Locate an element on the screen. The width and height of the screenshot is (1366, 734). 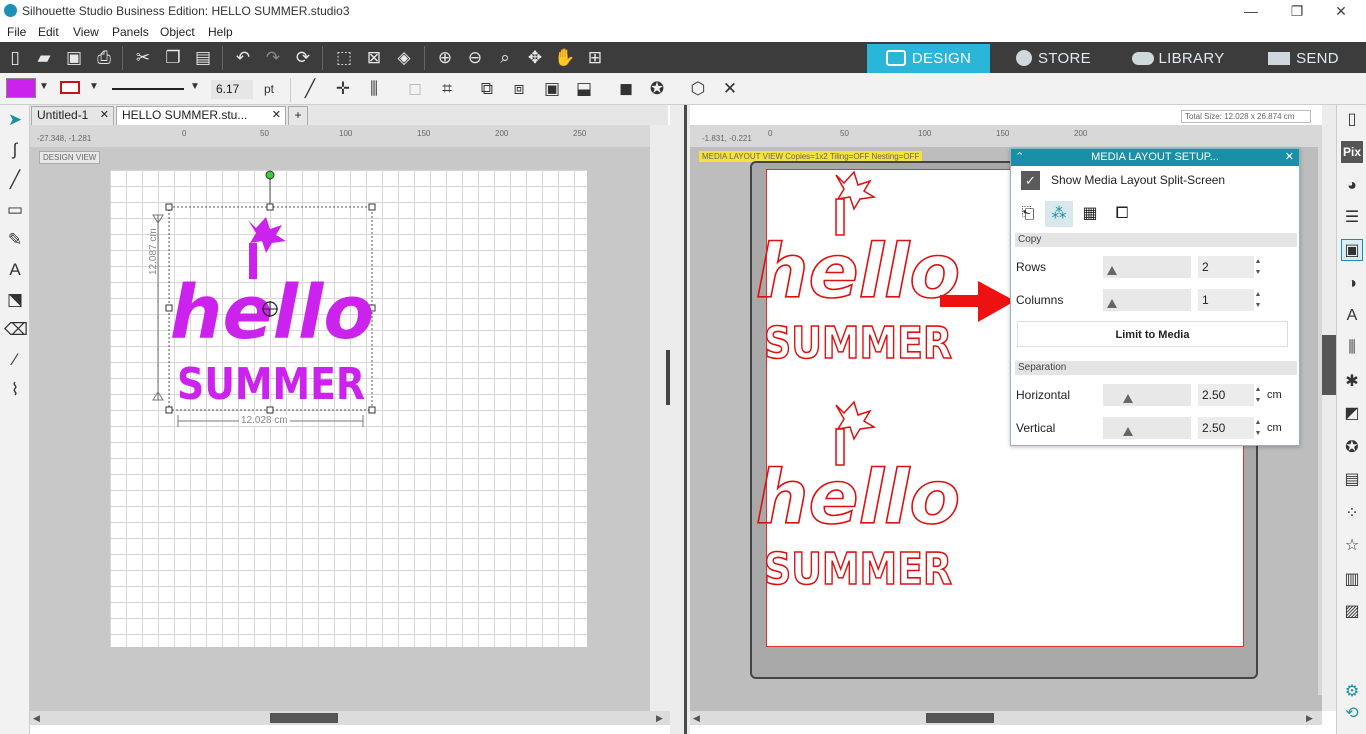
line-tool-icon: ╱ is located at coordinates (15, 180).